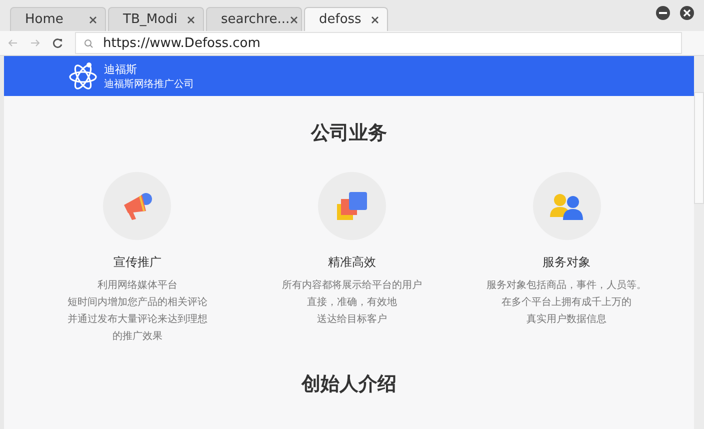 This screenshot has height=429, width=704. Describe the element at coordinates (88, 43) in the screenshot. I see `search-icon` at that location.